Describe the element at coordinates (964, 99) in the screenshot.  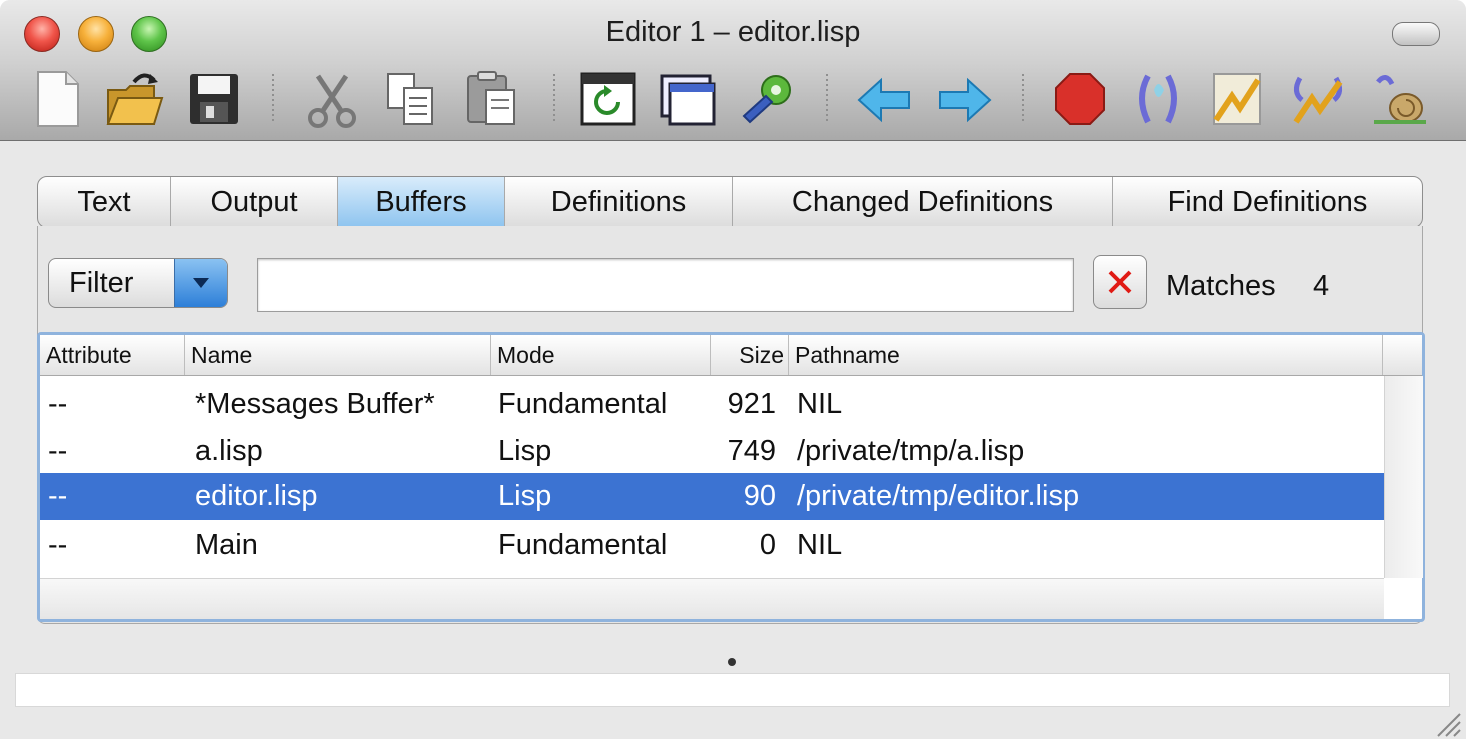
I see `forward-arrow-icon` at that location.